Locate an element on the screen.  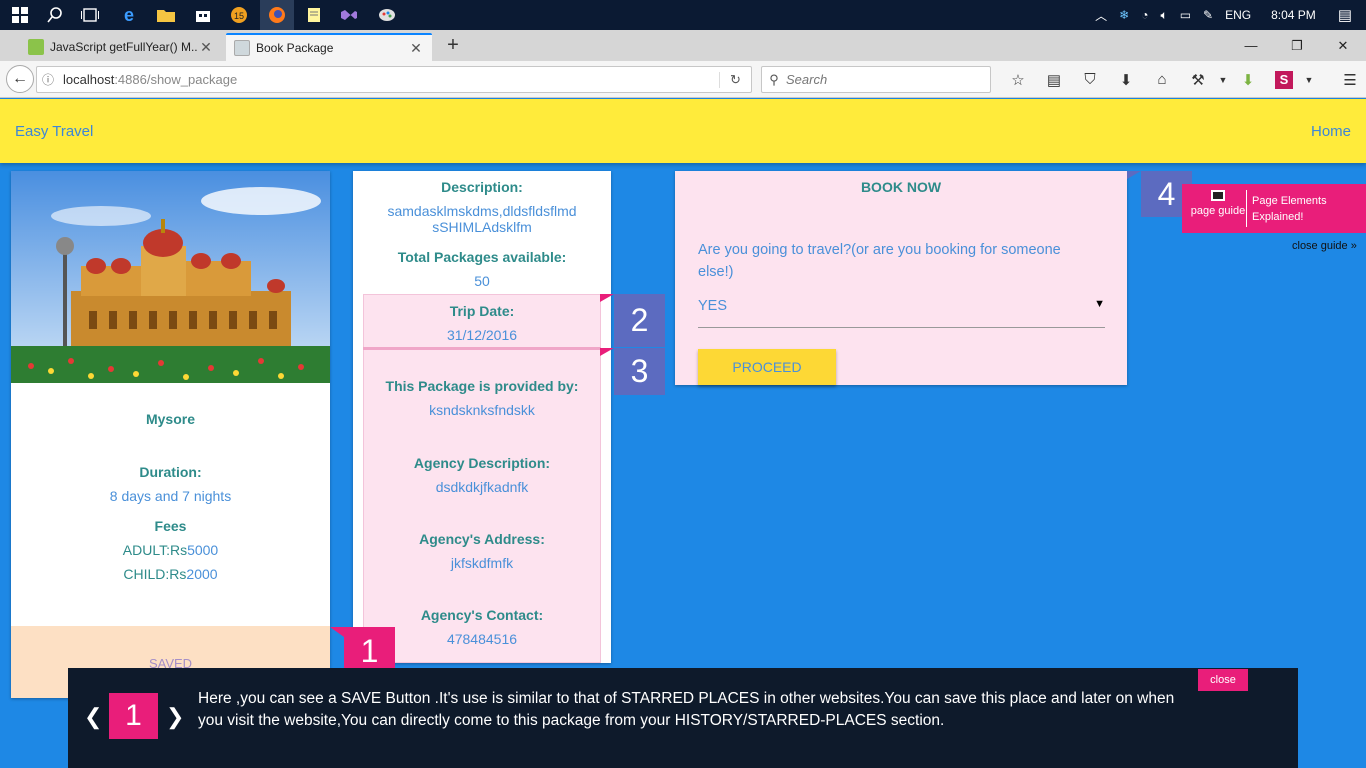
child-fee: CHILD:Rs2000 is located at coordinates (170, 574).